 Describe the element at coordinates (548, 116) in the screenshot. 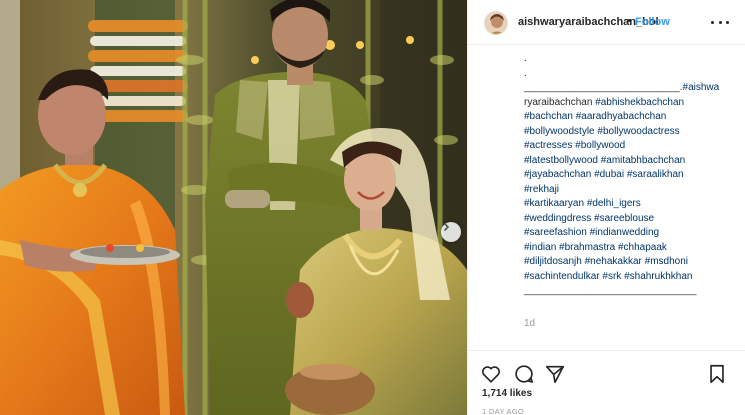

I see `hashtag-link: #bachchan` at that location.